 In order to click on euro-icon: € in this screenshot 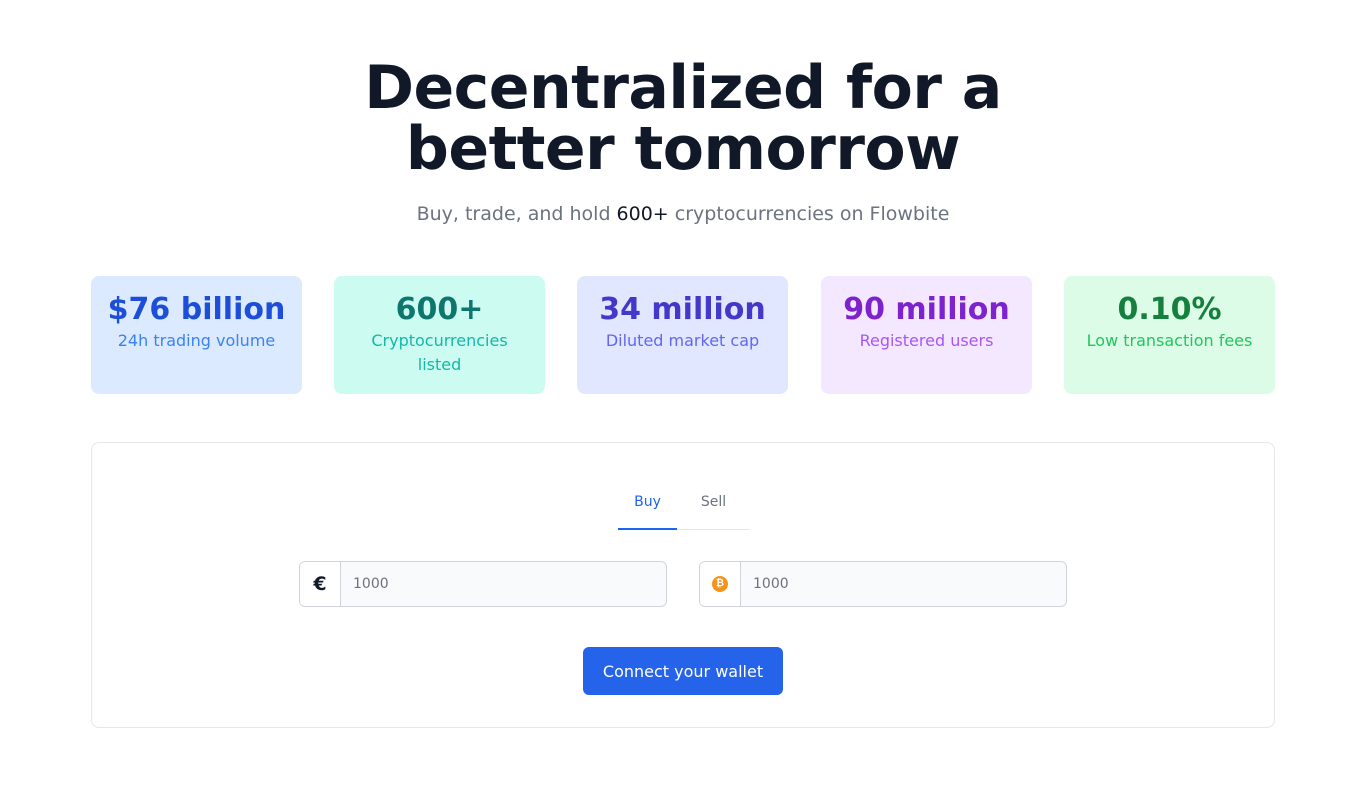, I will do `click(320, 584)`.